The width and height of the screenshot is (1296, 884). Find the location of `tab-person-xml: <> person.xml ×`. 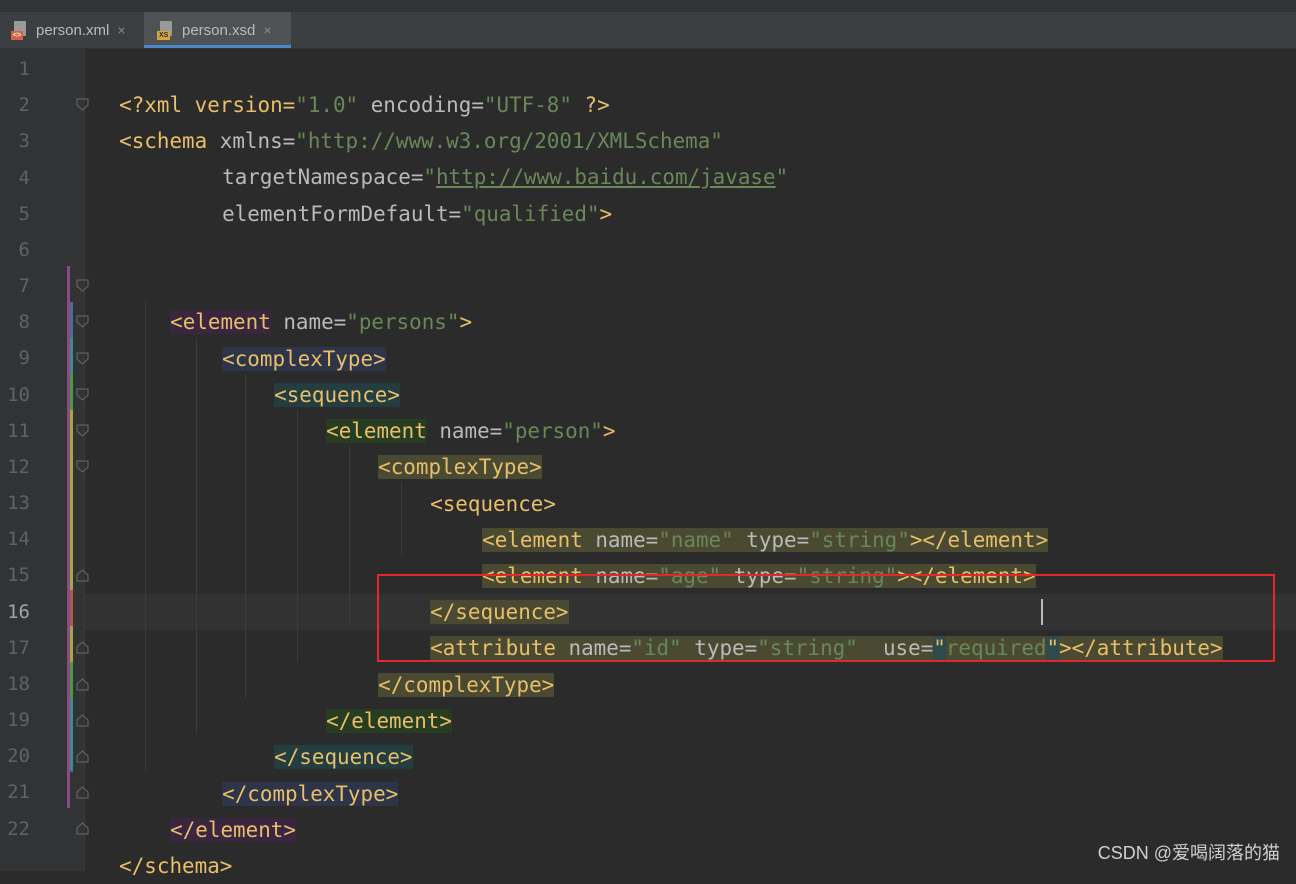

tab-person-xml: <> person.xml × is located at coordinates (71, 30).